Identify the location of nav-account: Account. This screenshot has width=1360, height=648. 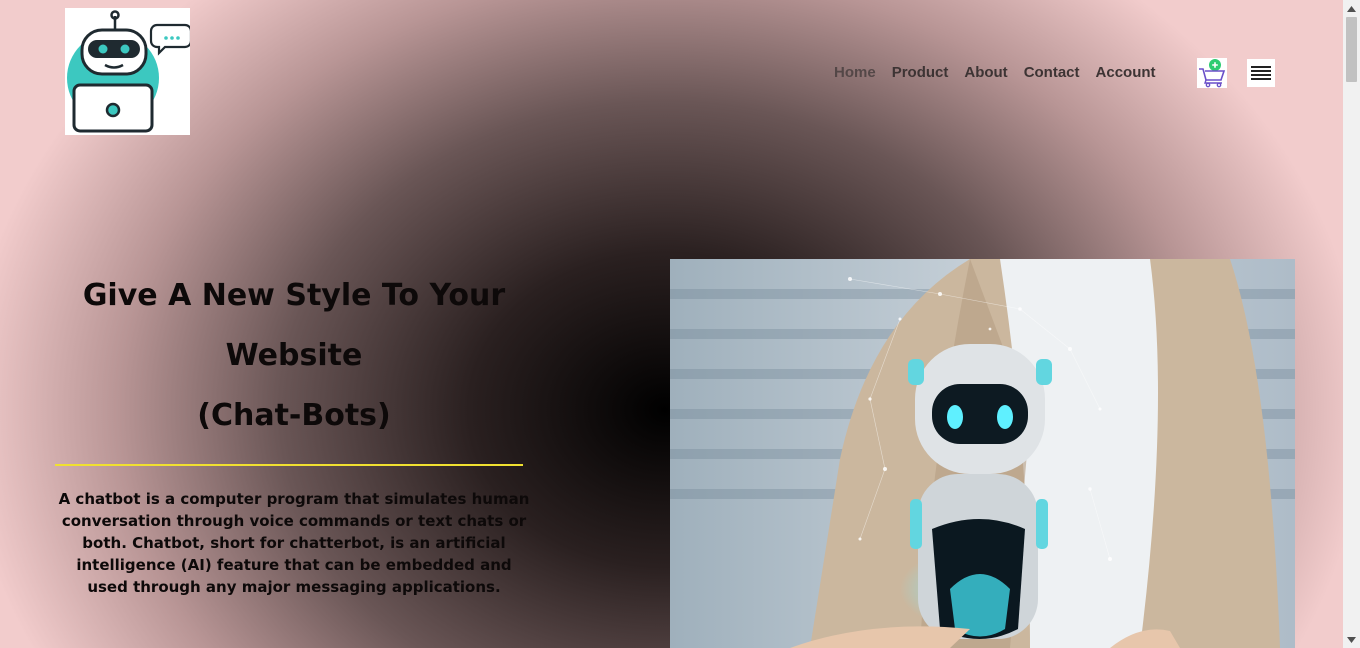
(1126, 72).